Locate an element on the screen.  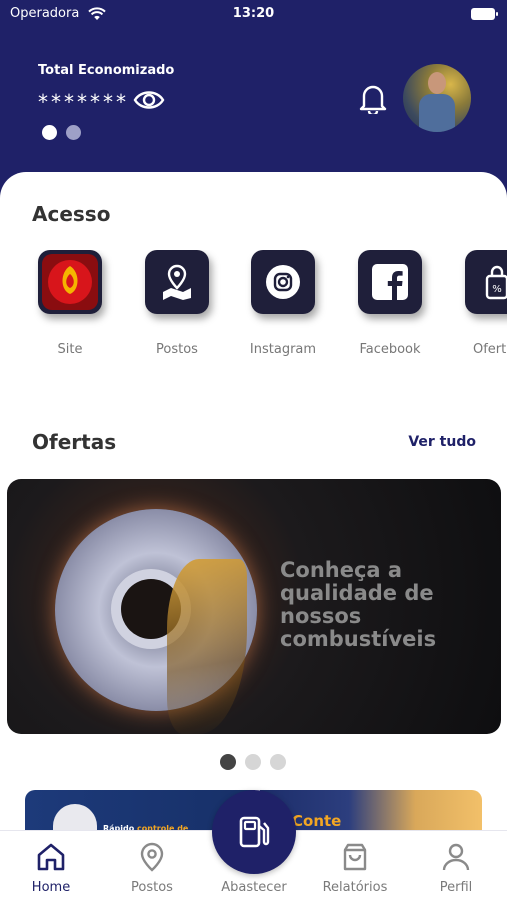
access-shortcuts: Site Postos Instagram Facebook % Ofert is located at coordinates (253, 310).